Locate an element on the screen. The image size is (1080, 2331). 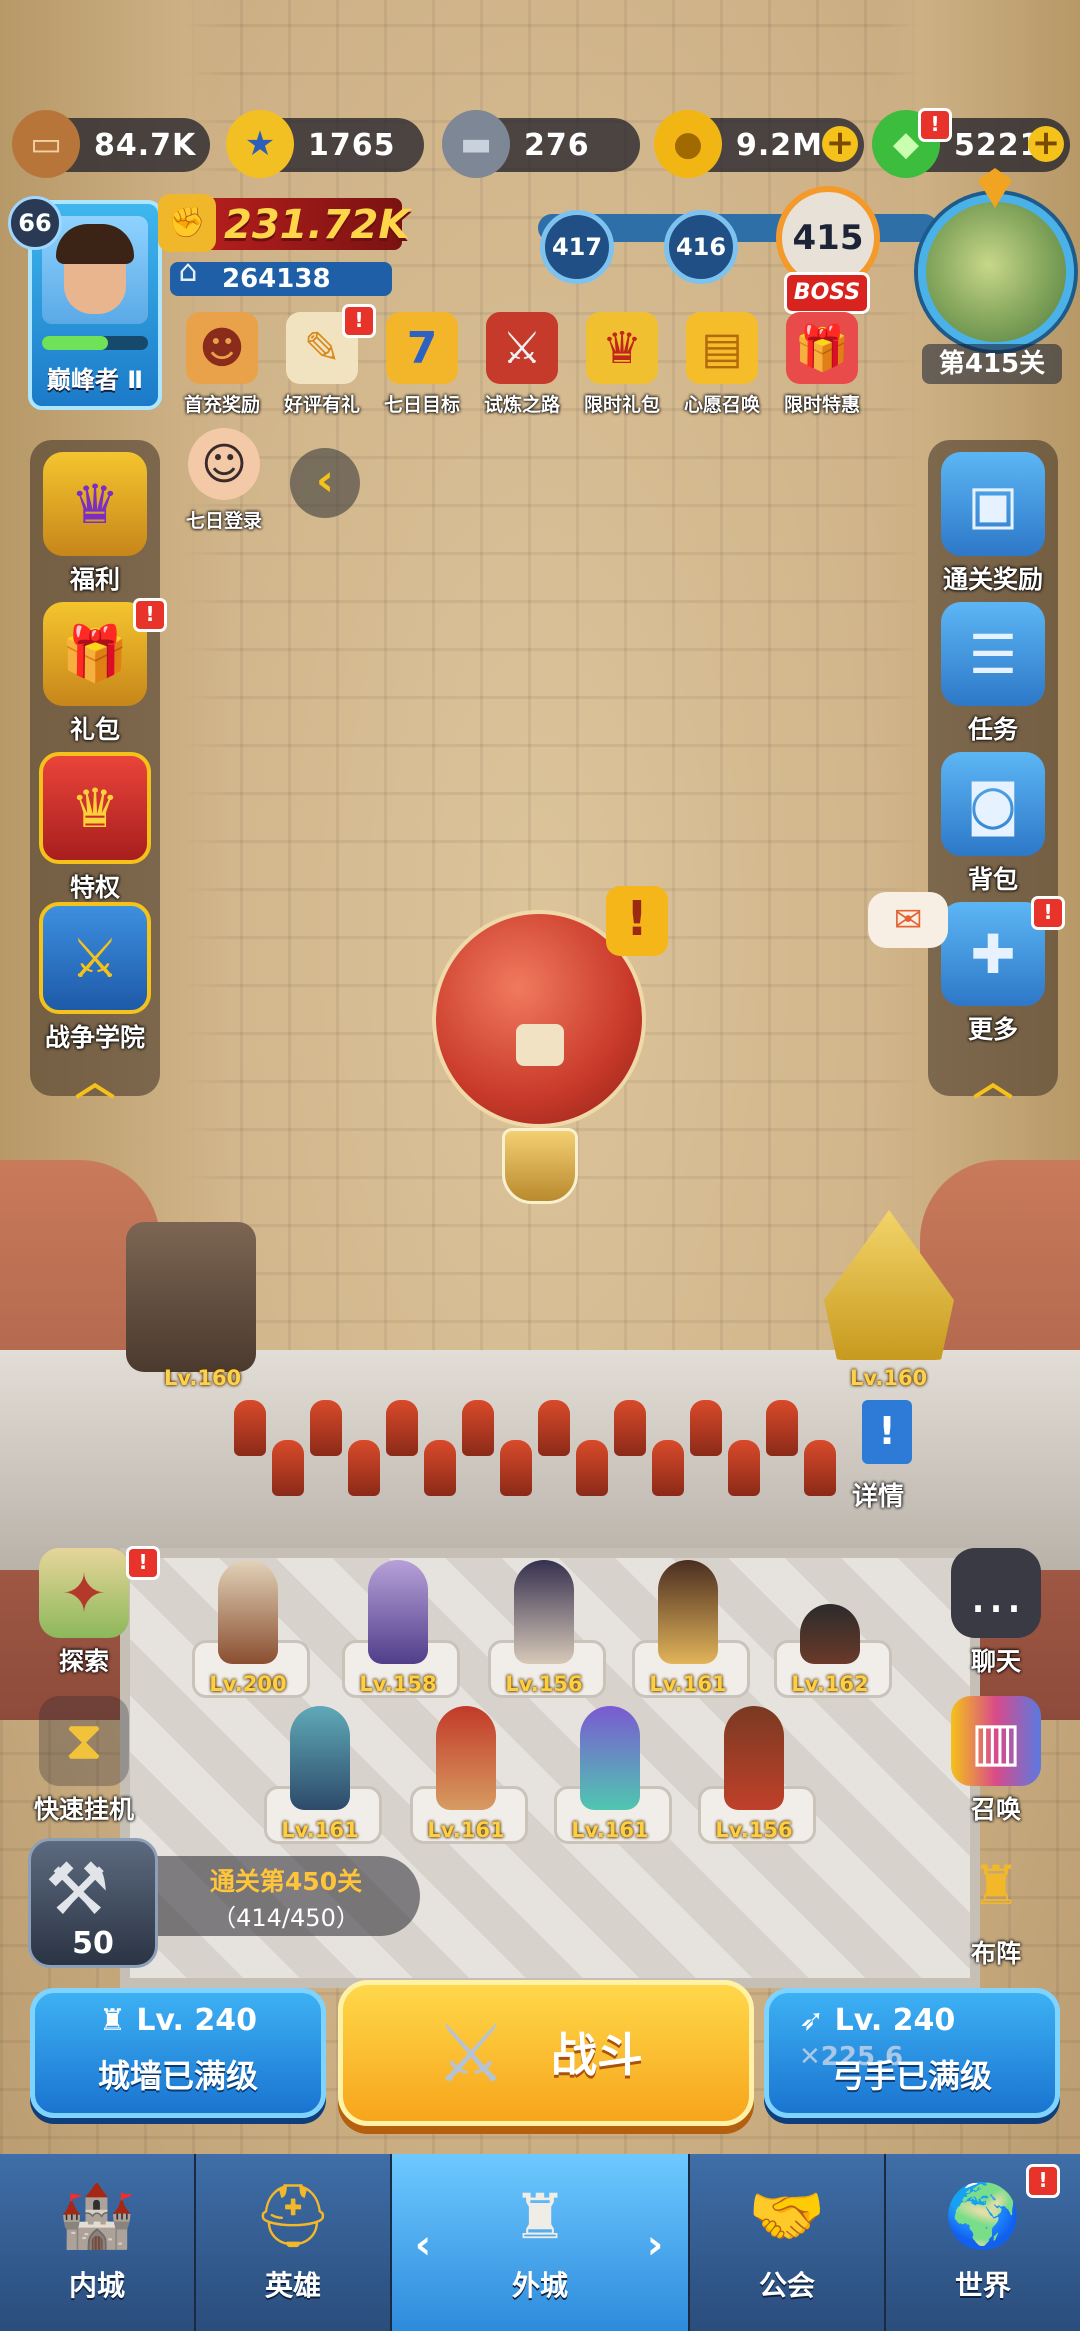
hammer-count: 50 is located at coordinates (93, 1943).